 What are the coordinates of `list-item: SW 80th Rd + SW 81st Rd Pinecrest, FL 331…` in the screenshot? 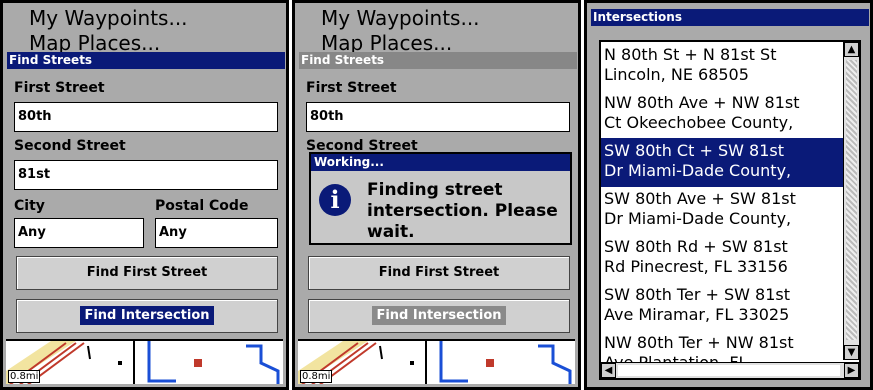 It's located at (722, 258).